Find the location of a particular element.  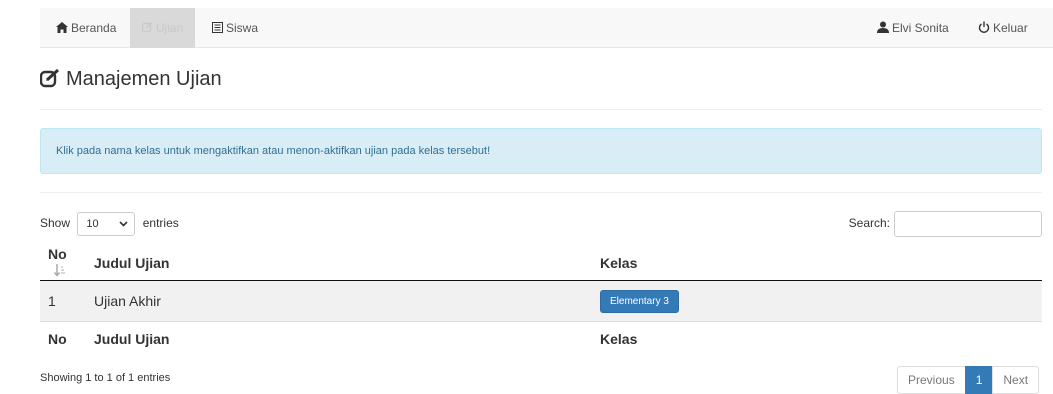

footer-header-no: No is located at coordinates (63, 338).